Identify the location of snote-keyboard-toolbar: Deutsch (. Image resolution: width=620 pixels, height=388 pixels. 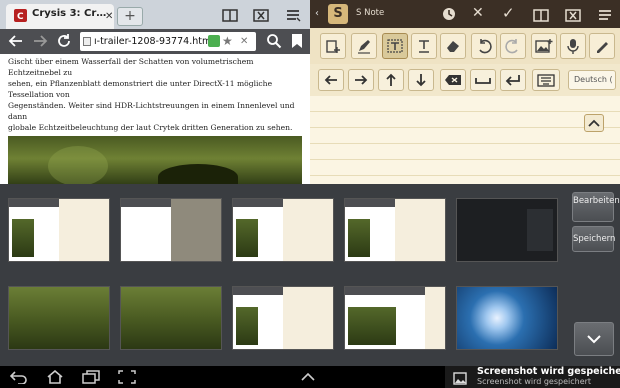
(465, 80).